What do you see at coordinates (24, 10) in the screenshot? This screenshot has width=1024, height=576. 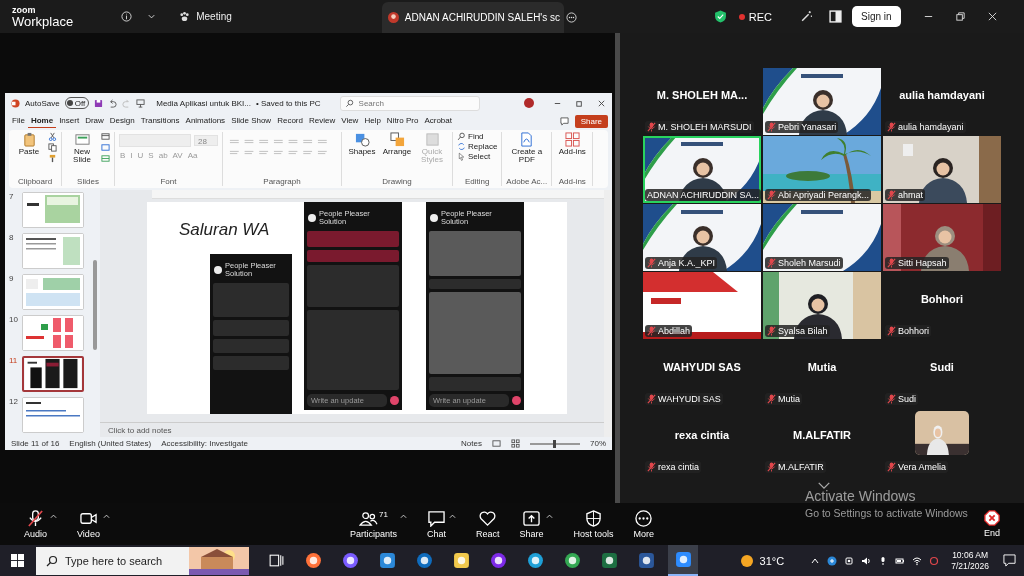 I see `brand-label: zoom` at bounding box center [24, 10].